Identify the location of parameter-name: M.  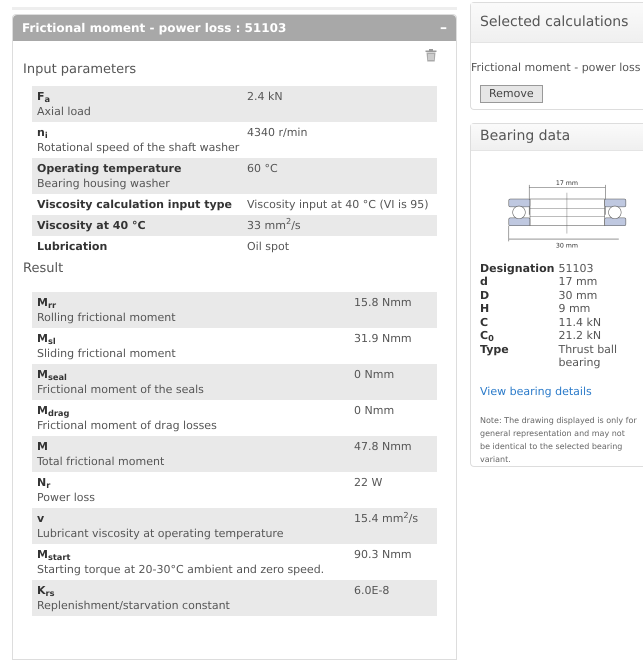
(42, 446).